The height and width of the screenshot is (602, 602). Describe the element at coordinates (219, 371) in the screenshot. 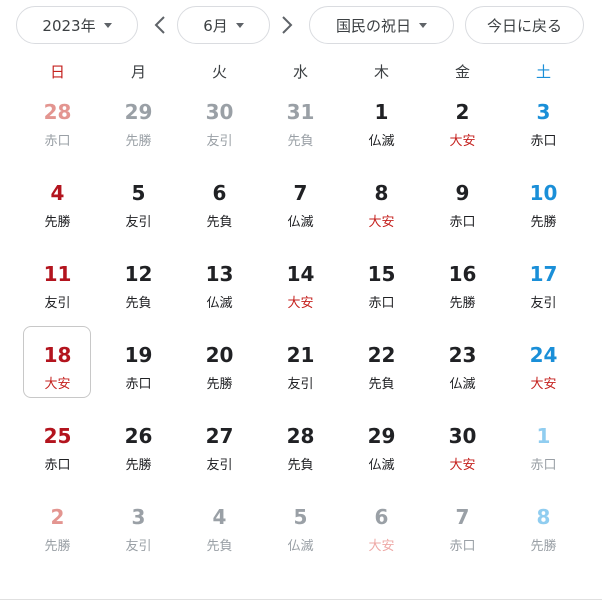

I see `day-cell: 20 先勝` at that location.